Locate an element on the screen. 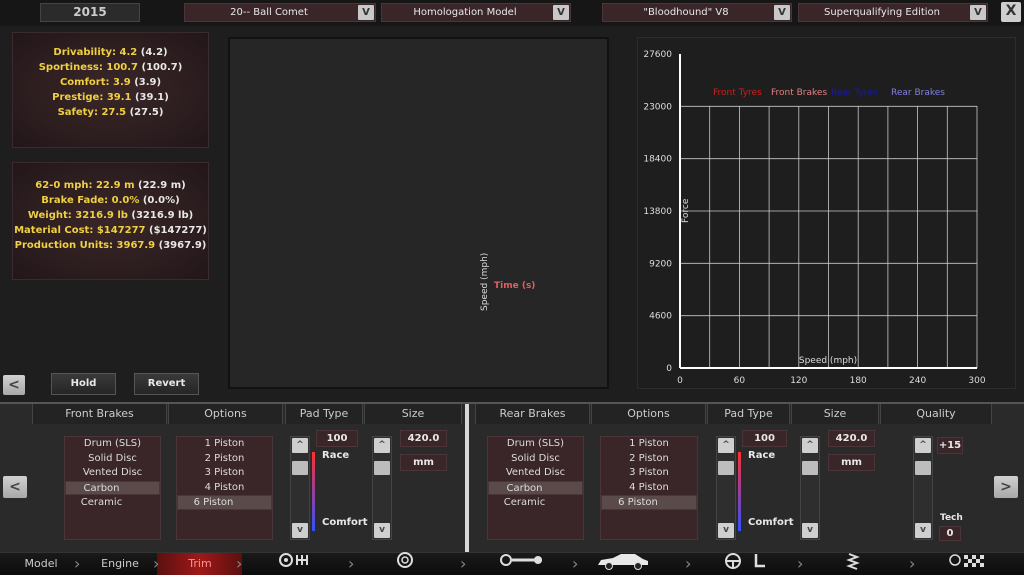 Image resolution: width=1024 pixels, height=575 pixels. wheel-icon is located at coordinates (405, 563).